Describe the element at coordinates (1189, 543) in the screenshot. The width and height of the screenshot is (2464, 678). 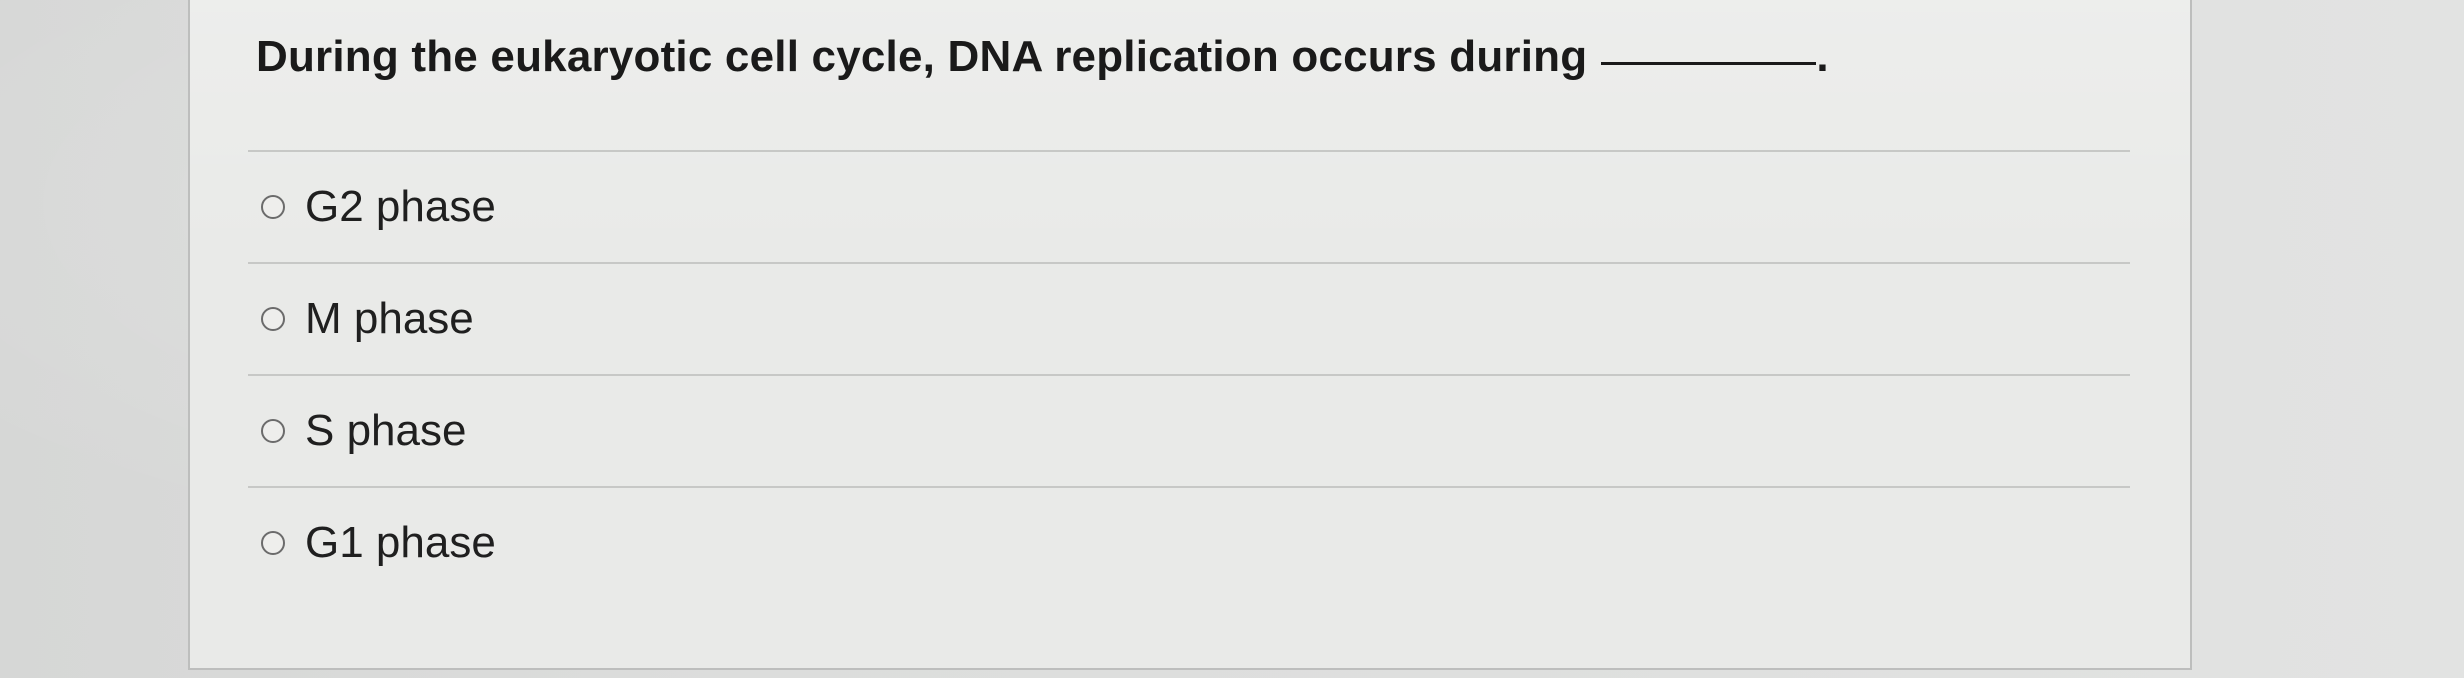
I see `option-g1-phase: G1 phase` at that location.